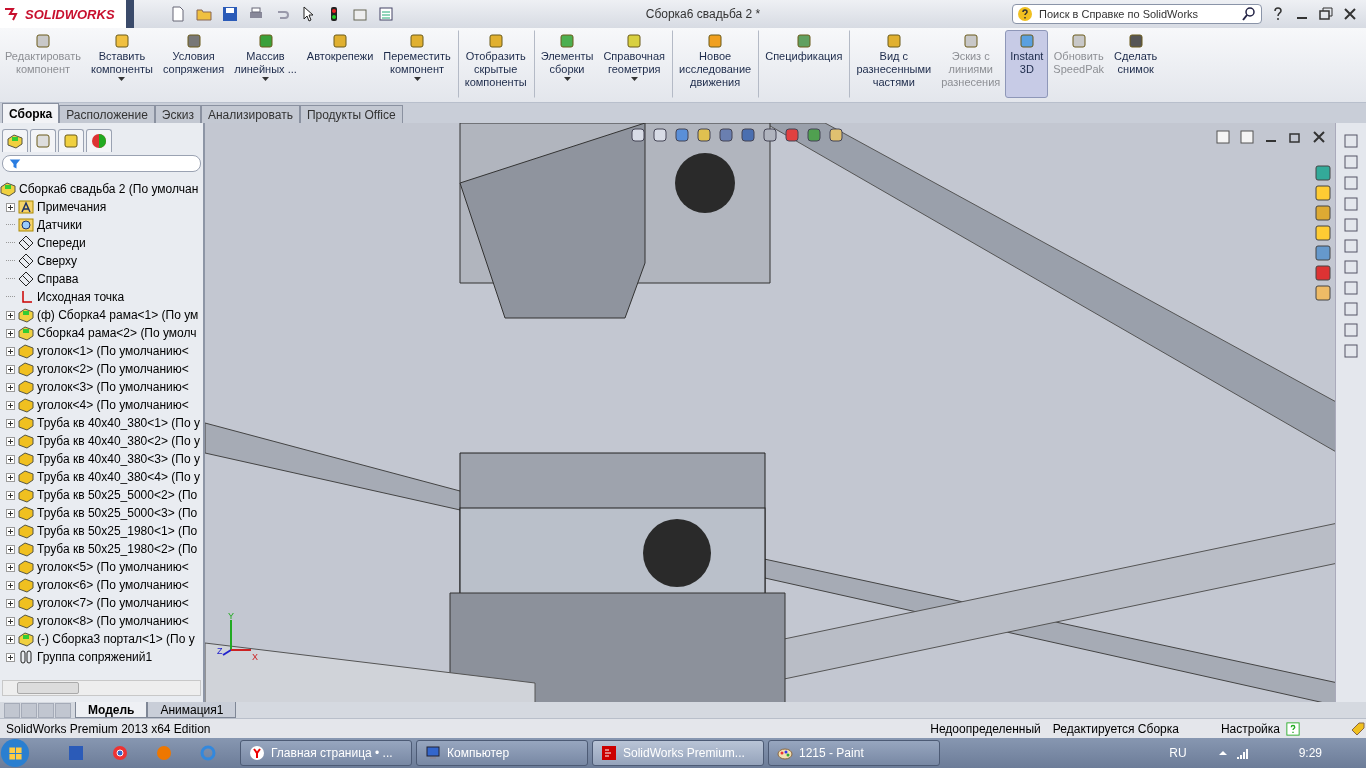 The image size is (1366, 768). I want to click on x-axis: X, so click(244, 655).